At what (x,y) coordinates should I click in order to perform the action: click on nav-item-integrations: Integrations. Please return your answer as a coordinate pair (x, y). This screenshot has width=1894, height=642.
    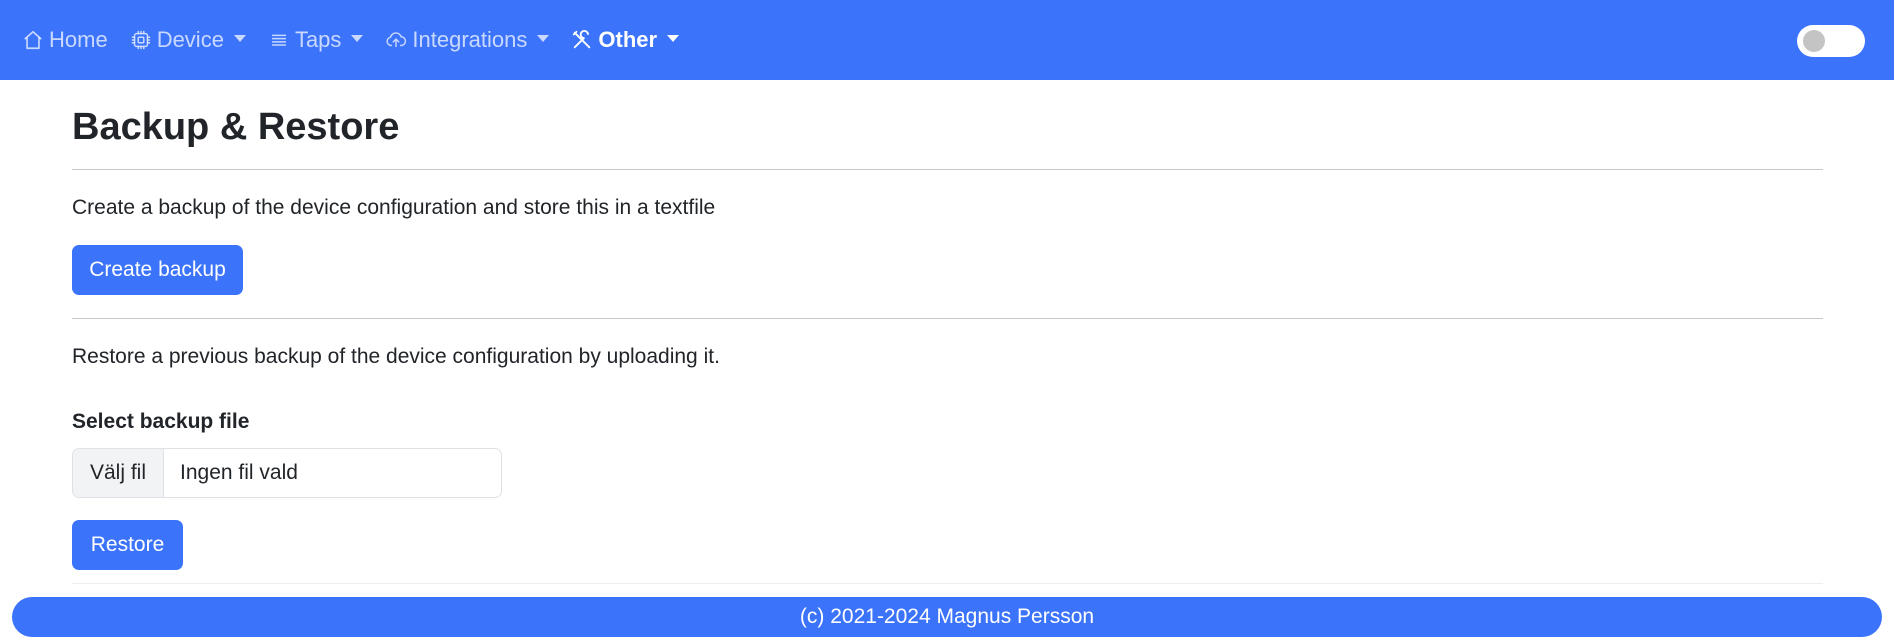
    Looking at the image, I should click on (467, 40).